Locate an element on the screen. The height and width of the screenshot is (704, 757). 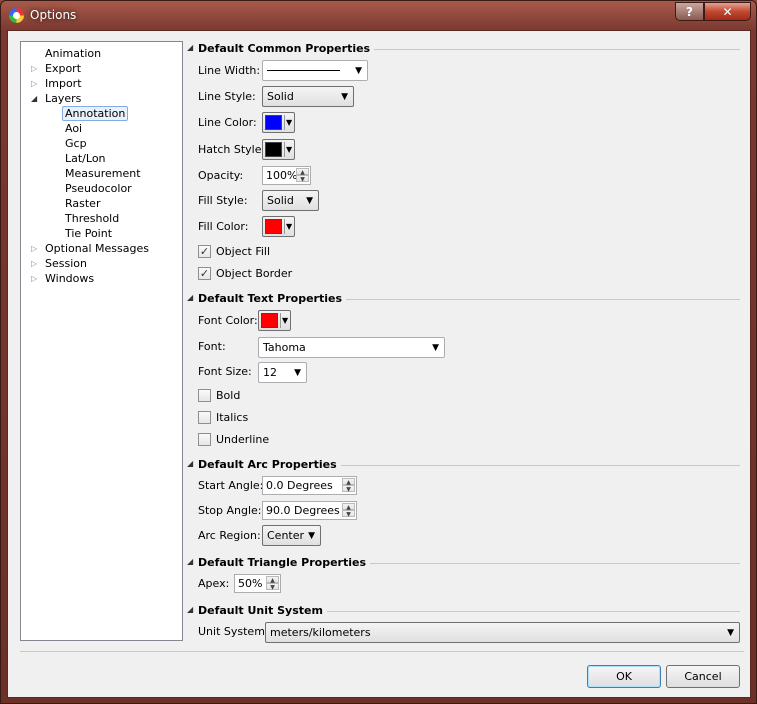
line-color-picker: ▼ is located at coordinates (278, 122).